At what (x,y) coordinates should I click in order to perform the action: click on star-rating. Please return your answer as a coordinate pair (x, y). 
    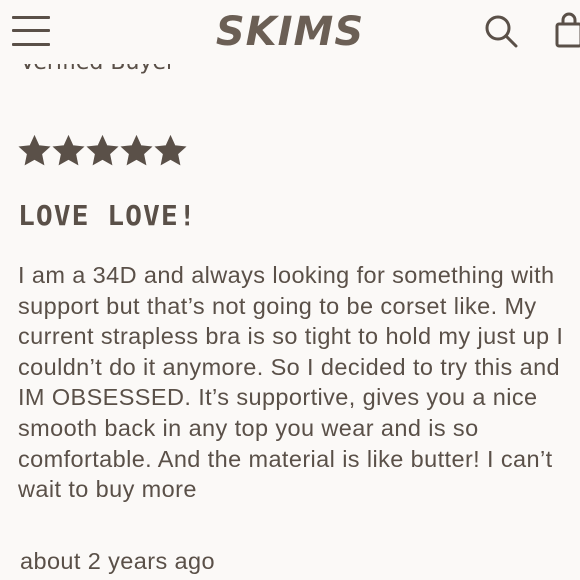
    Looking at the image, I should click on (102, 152).